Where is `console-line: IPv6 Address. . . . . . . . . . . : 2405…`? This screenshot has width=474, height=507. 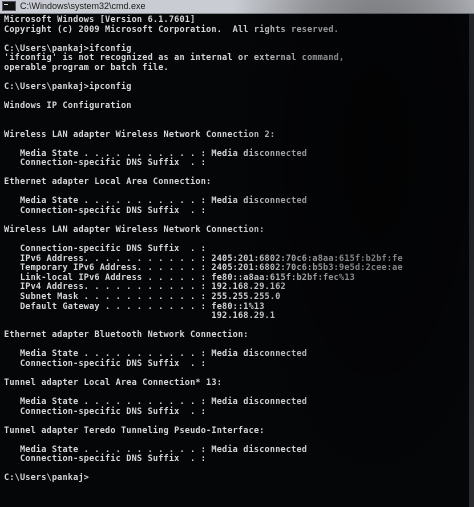
console-line: IPv6 Address. . . . . . . . . . . : 2405… is located at coordinates (203, 258).